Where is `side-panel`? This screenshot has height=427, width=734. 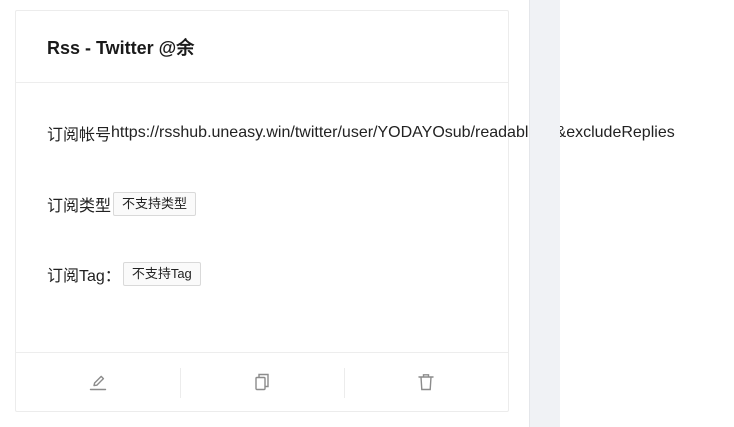
side-panel is located at coordinates (544, 213).